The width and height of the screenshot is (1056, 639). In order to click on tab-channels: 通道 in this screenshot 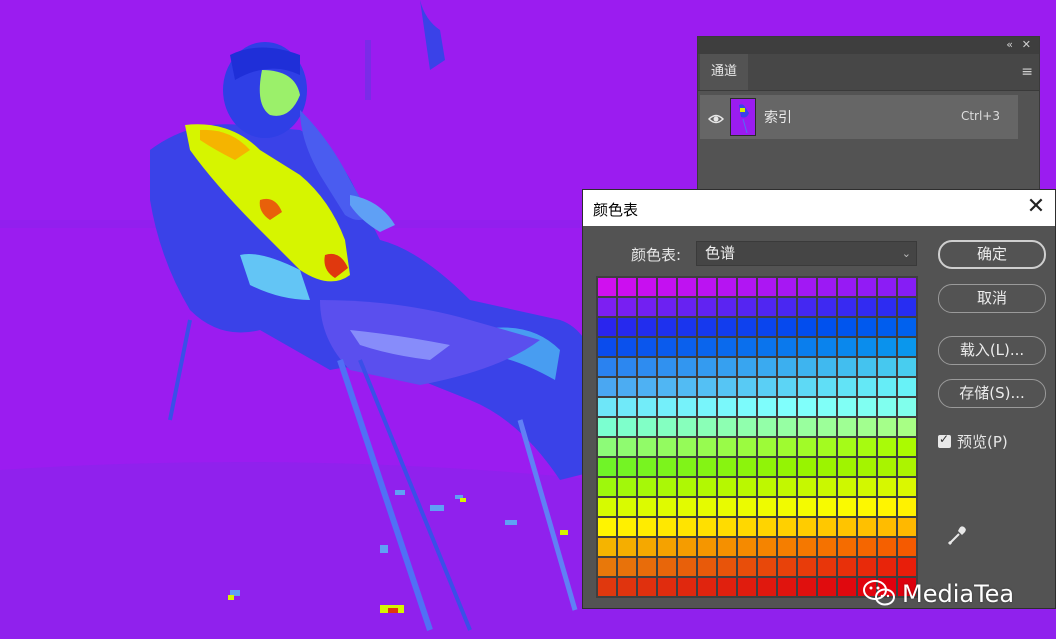, I will do `click(724, 72)`.